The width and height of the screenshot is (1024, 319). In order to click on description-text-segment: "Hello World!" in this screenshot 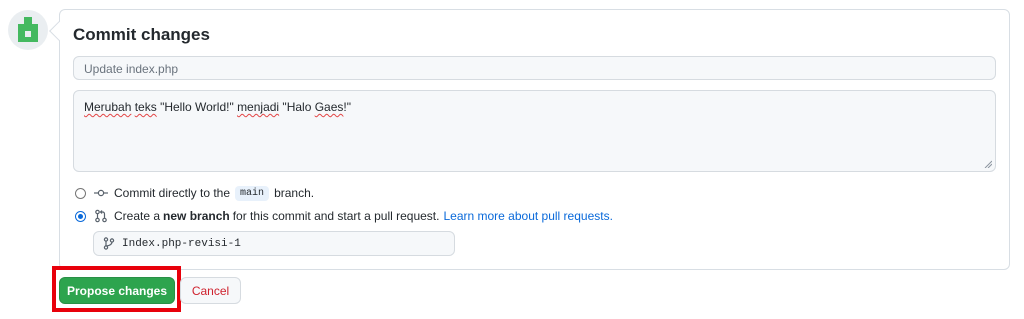, I will do `click(197, 107)`.